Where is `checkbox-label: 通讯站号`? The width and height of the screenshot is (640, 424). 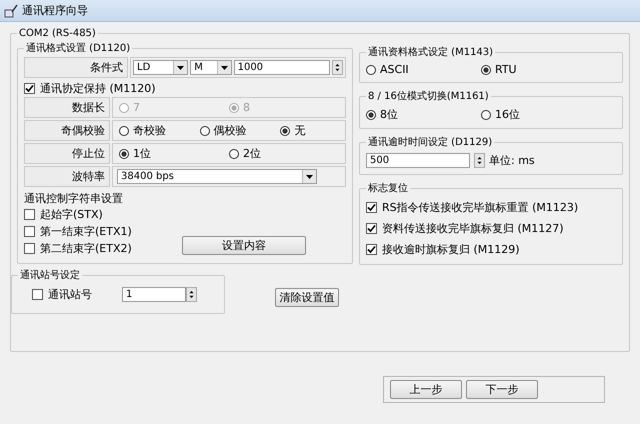 checkbox-label: 通讯站号 is located at coordinates (70, 294).